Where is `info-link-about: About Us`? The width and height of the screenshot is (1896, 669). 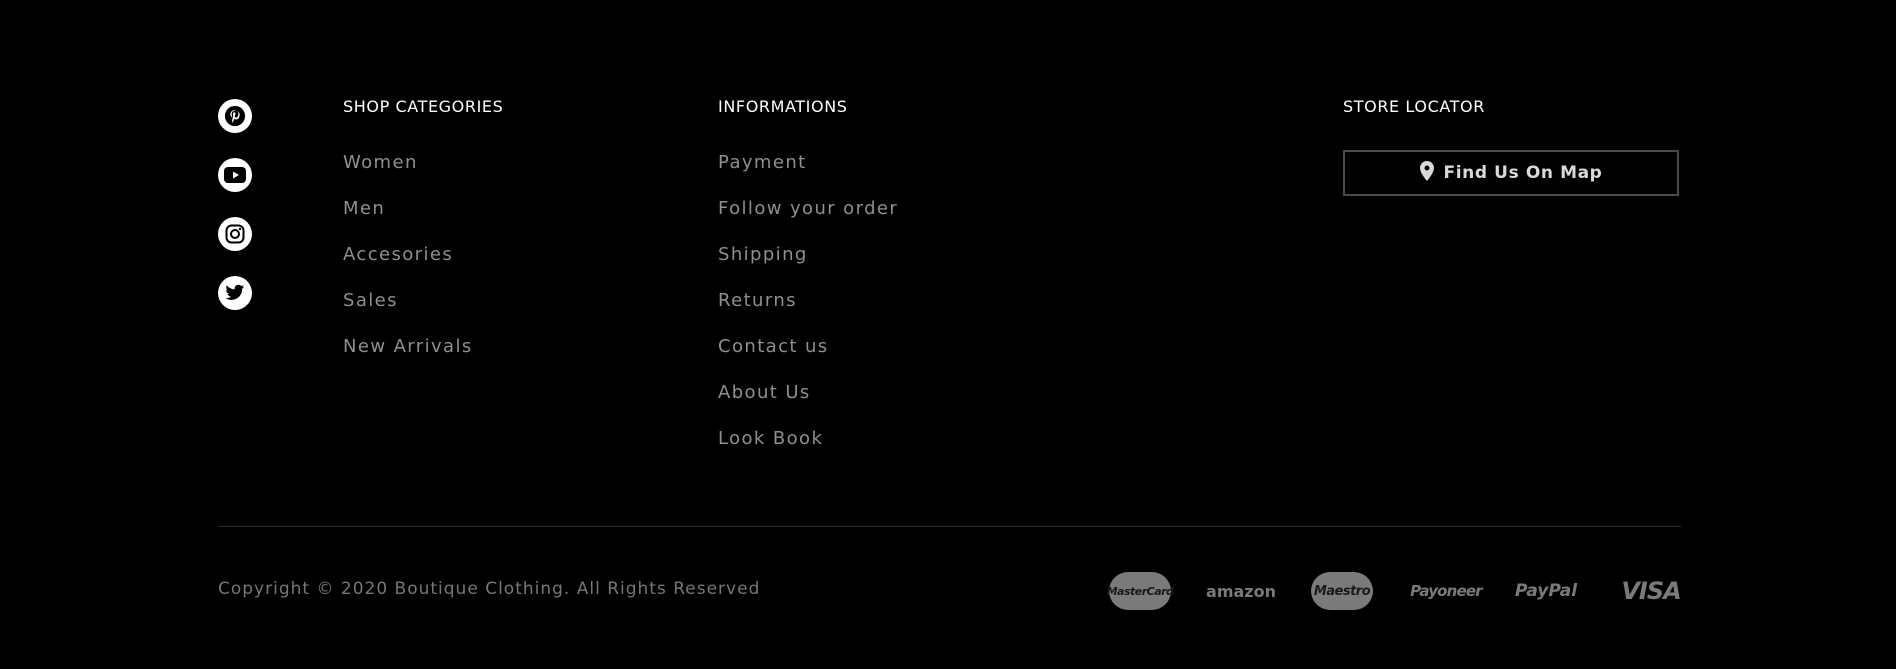
info-link-about: About Us is located at coordinates (808, 404).